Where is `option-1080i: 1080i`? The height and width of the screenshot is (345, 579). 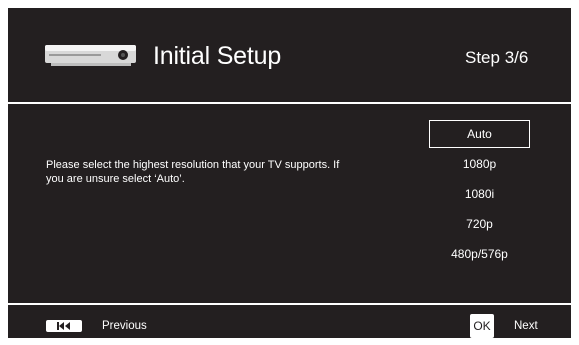
option-1080i: 1080i is located at coordinates (479, 194).